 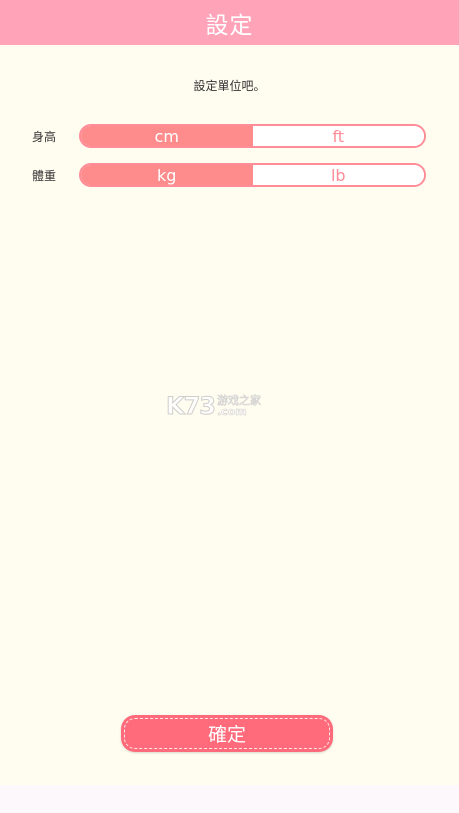 I want to click on height-unit-option-ft: ft, so click(x=338, y=136).